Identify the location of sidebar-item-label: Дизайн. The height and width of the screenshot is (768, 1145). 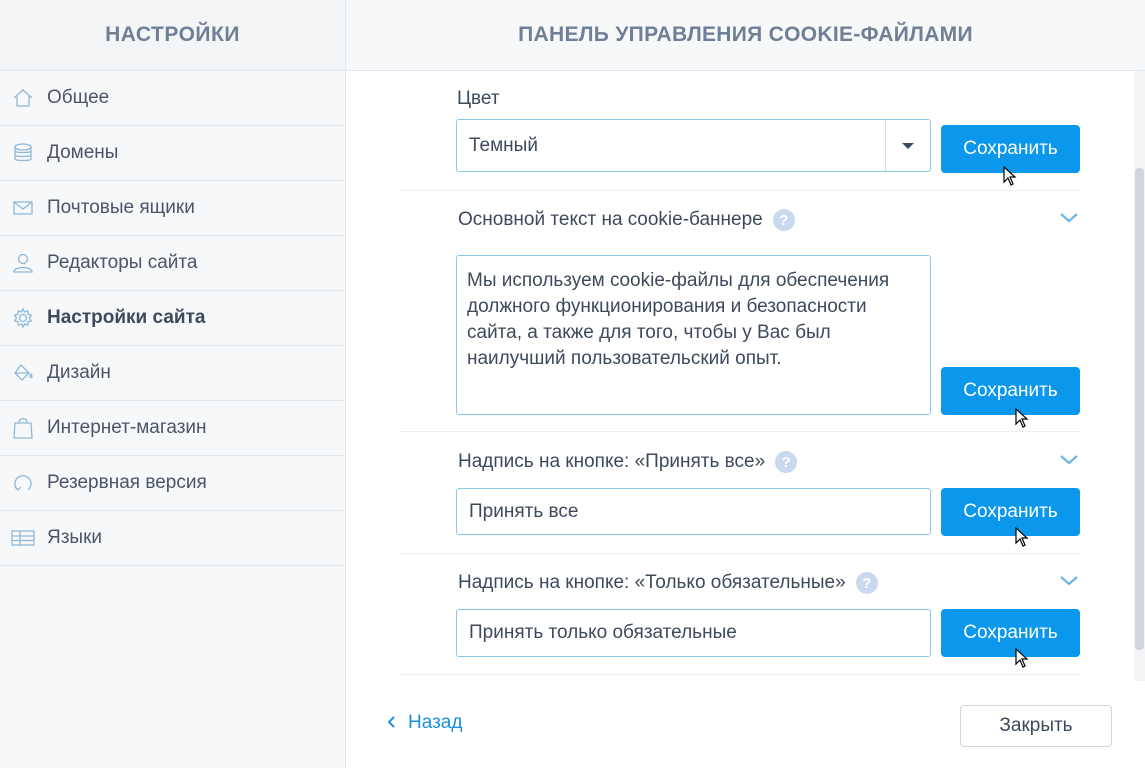
(79, 372).